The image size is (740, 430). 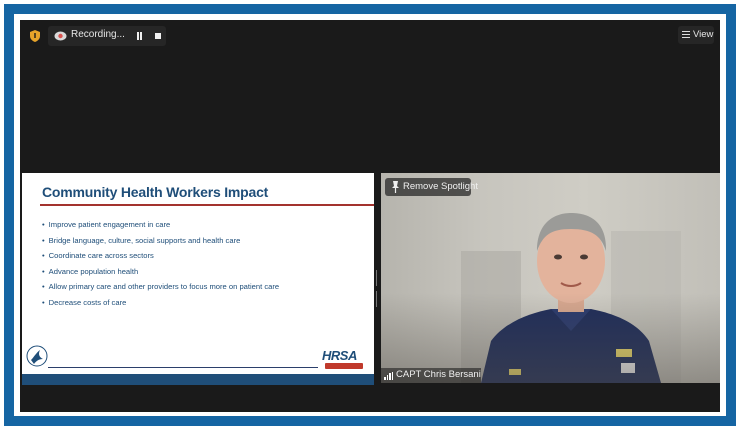 I want to click on participant-name: CAPT Chris Bersani, so click(x=438, y=374).